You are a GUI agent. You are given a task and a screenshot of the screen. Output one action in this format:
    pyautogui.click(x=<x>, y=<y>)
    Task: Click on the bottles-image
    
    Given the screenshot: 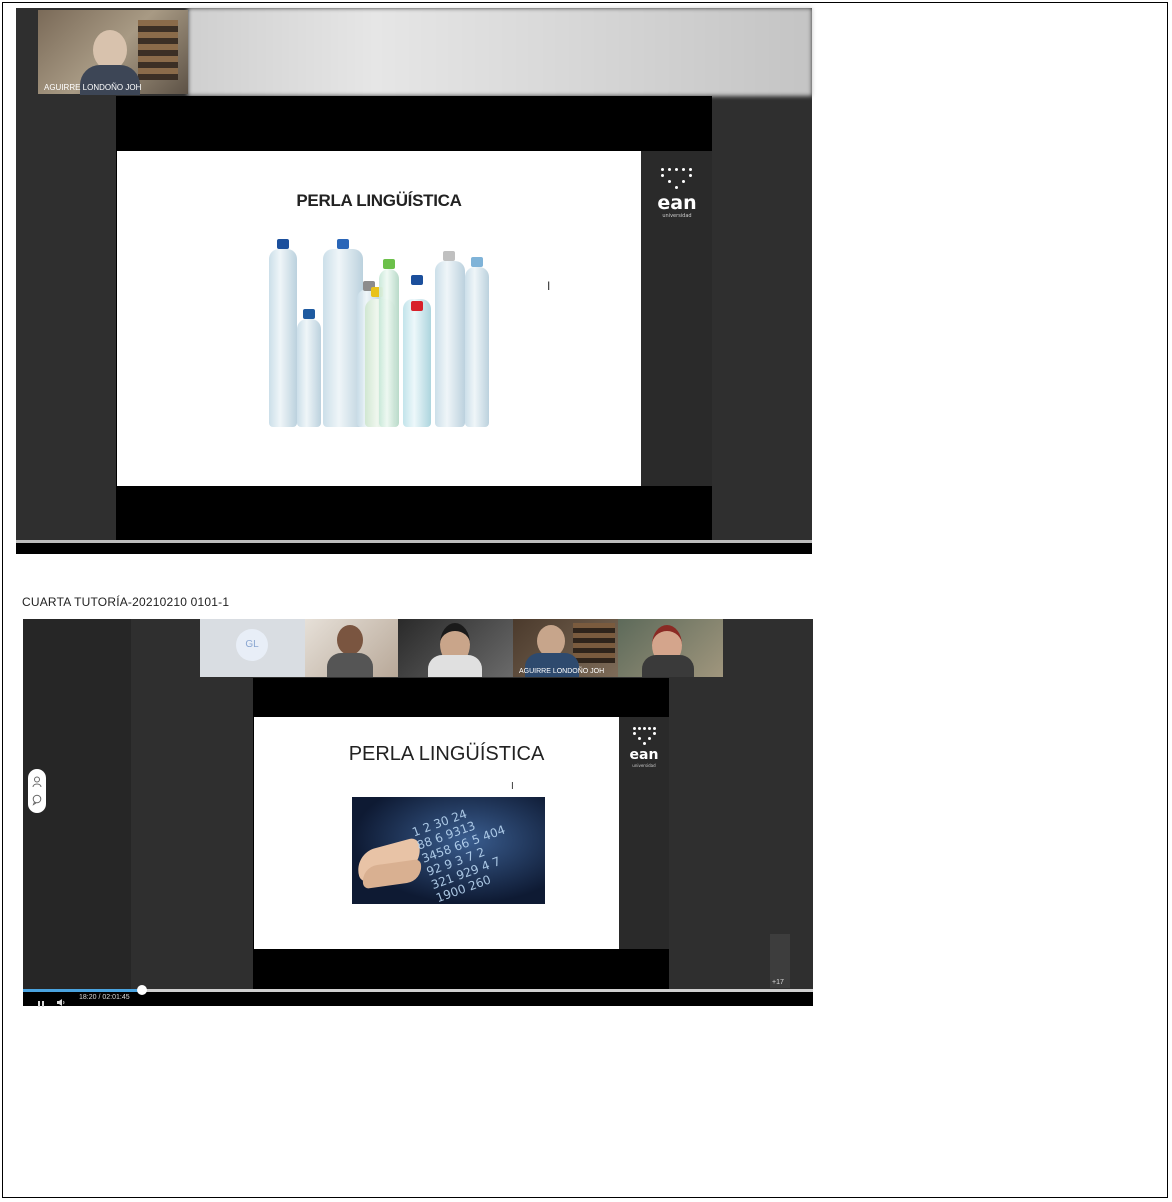 What is the action you would take?
    pyautogui.click(x=380, y=334)
    